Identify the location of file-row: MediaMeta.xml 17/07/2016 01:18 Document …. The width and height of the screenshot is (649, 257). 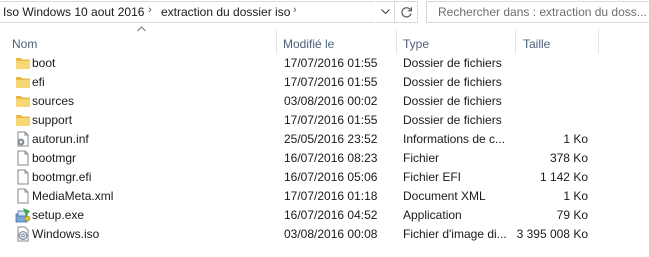
(324, 196).